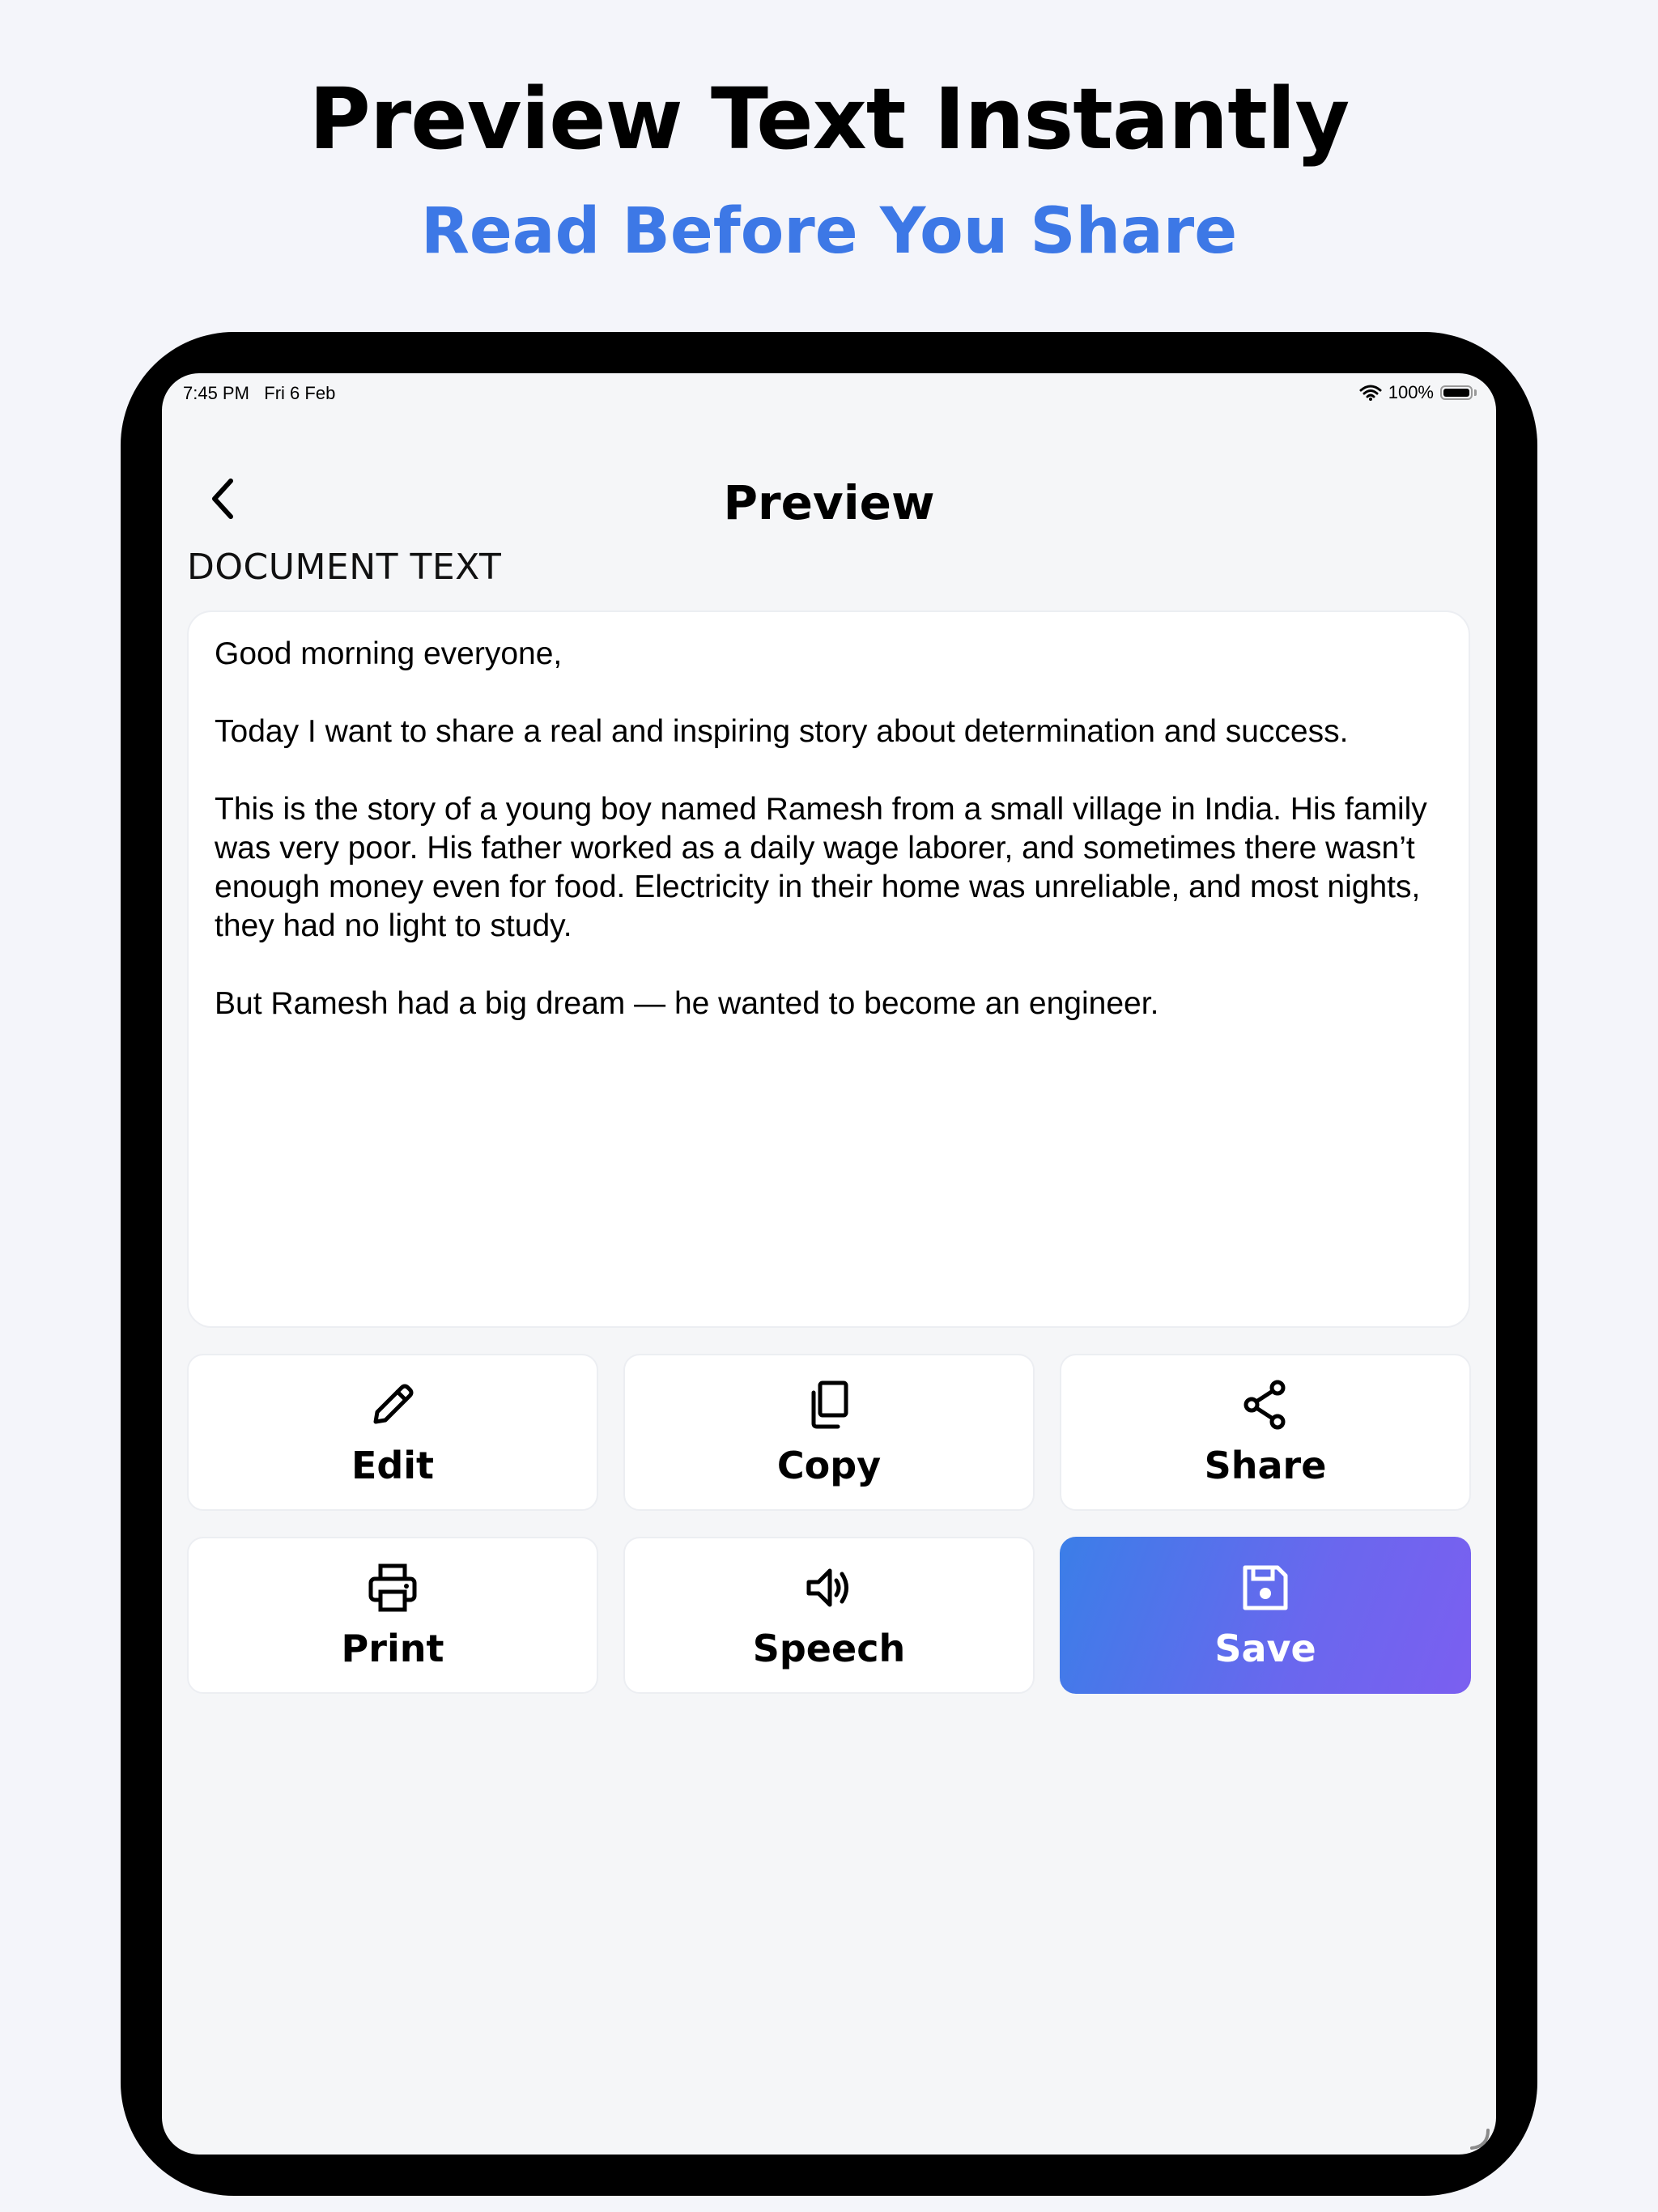 This screenshot has height=2212, width=1658. What do you see at coordinates (829, 1465) in the screenshot?
I see `copy-label: Copy` at bounding box center [829, 1465].